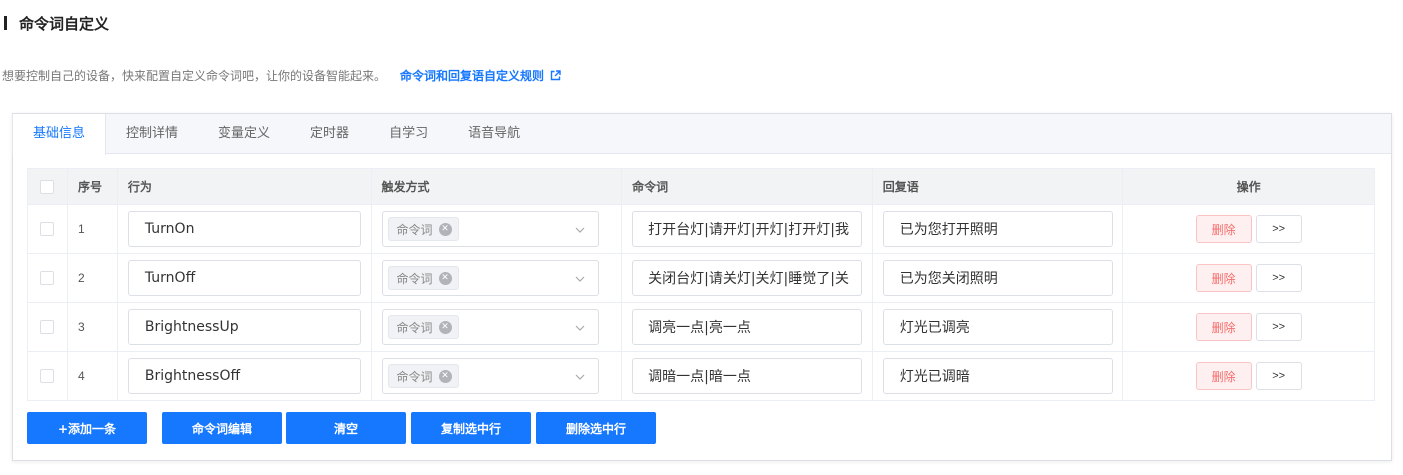 Image resolution: width=1403 pixels, height=475 pixels. I want to click on page-title: 命令词自定义, so click(64, 23).